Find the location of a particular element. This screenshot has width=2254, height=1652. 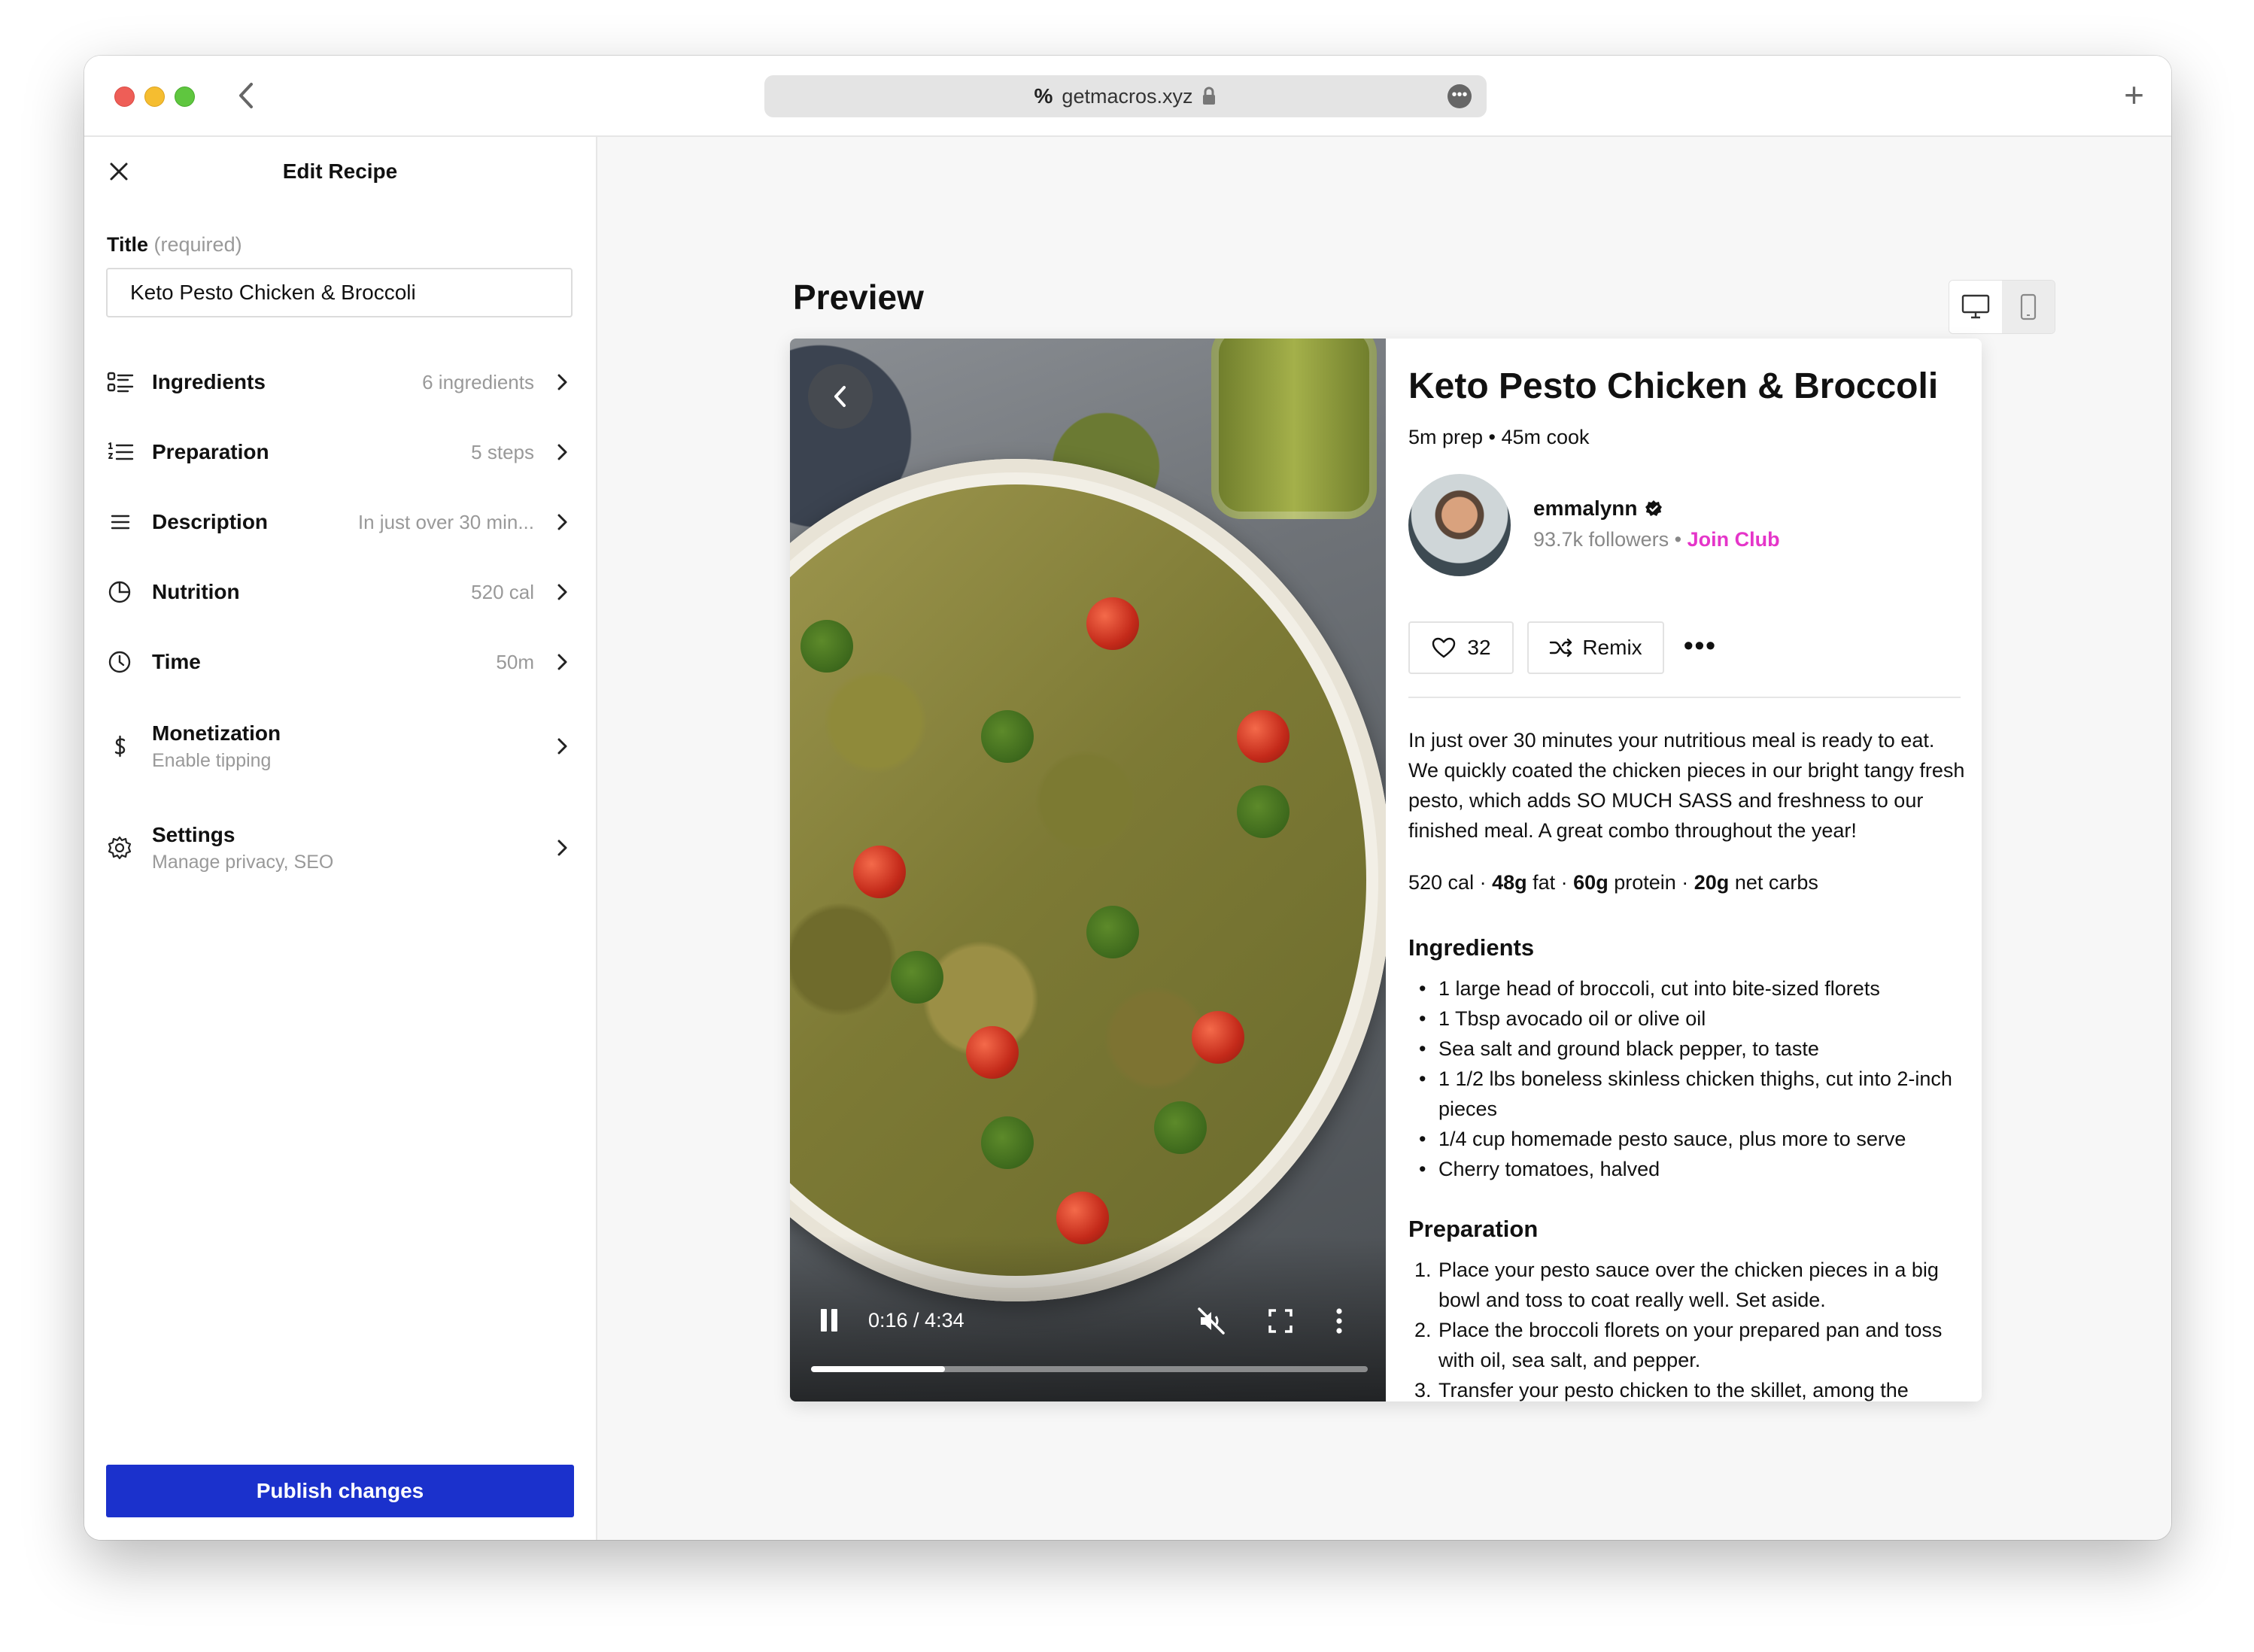

sidebar-title: Edit Recipe is located at coordinates (340, 171).